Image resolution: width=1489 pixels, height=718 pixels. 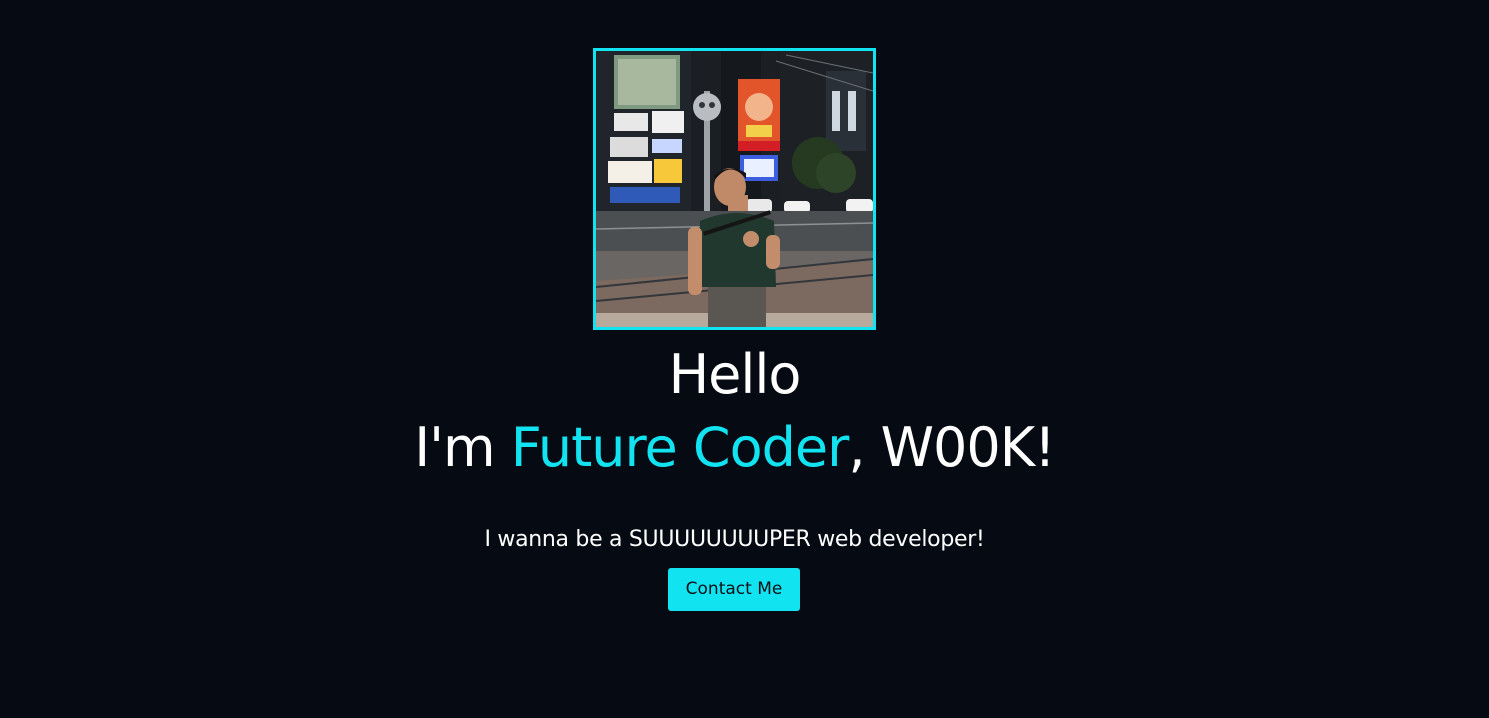 I want to click on tagline: I wanna be a SUUUUUUUUPER web developer!, so click(x=734, y=539).